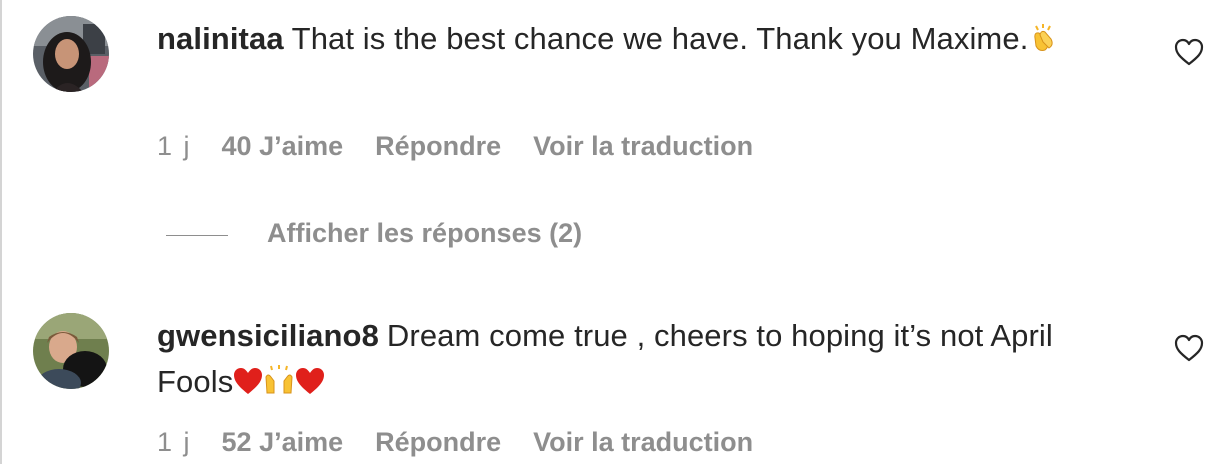 The width and height of the screenshot is (1230, 464). Describe the element at coordinates (425, 233) in the screenshot. I see `view-replies-label: Afficher les réponses (2)` at that location.